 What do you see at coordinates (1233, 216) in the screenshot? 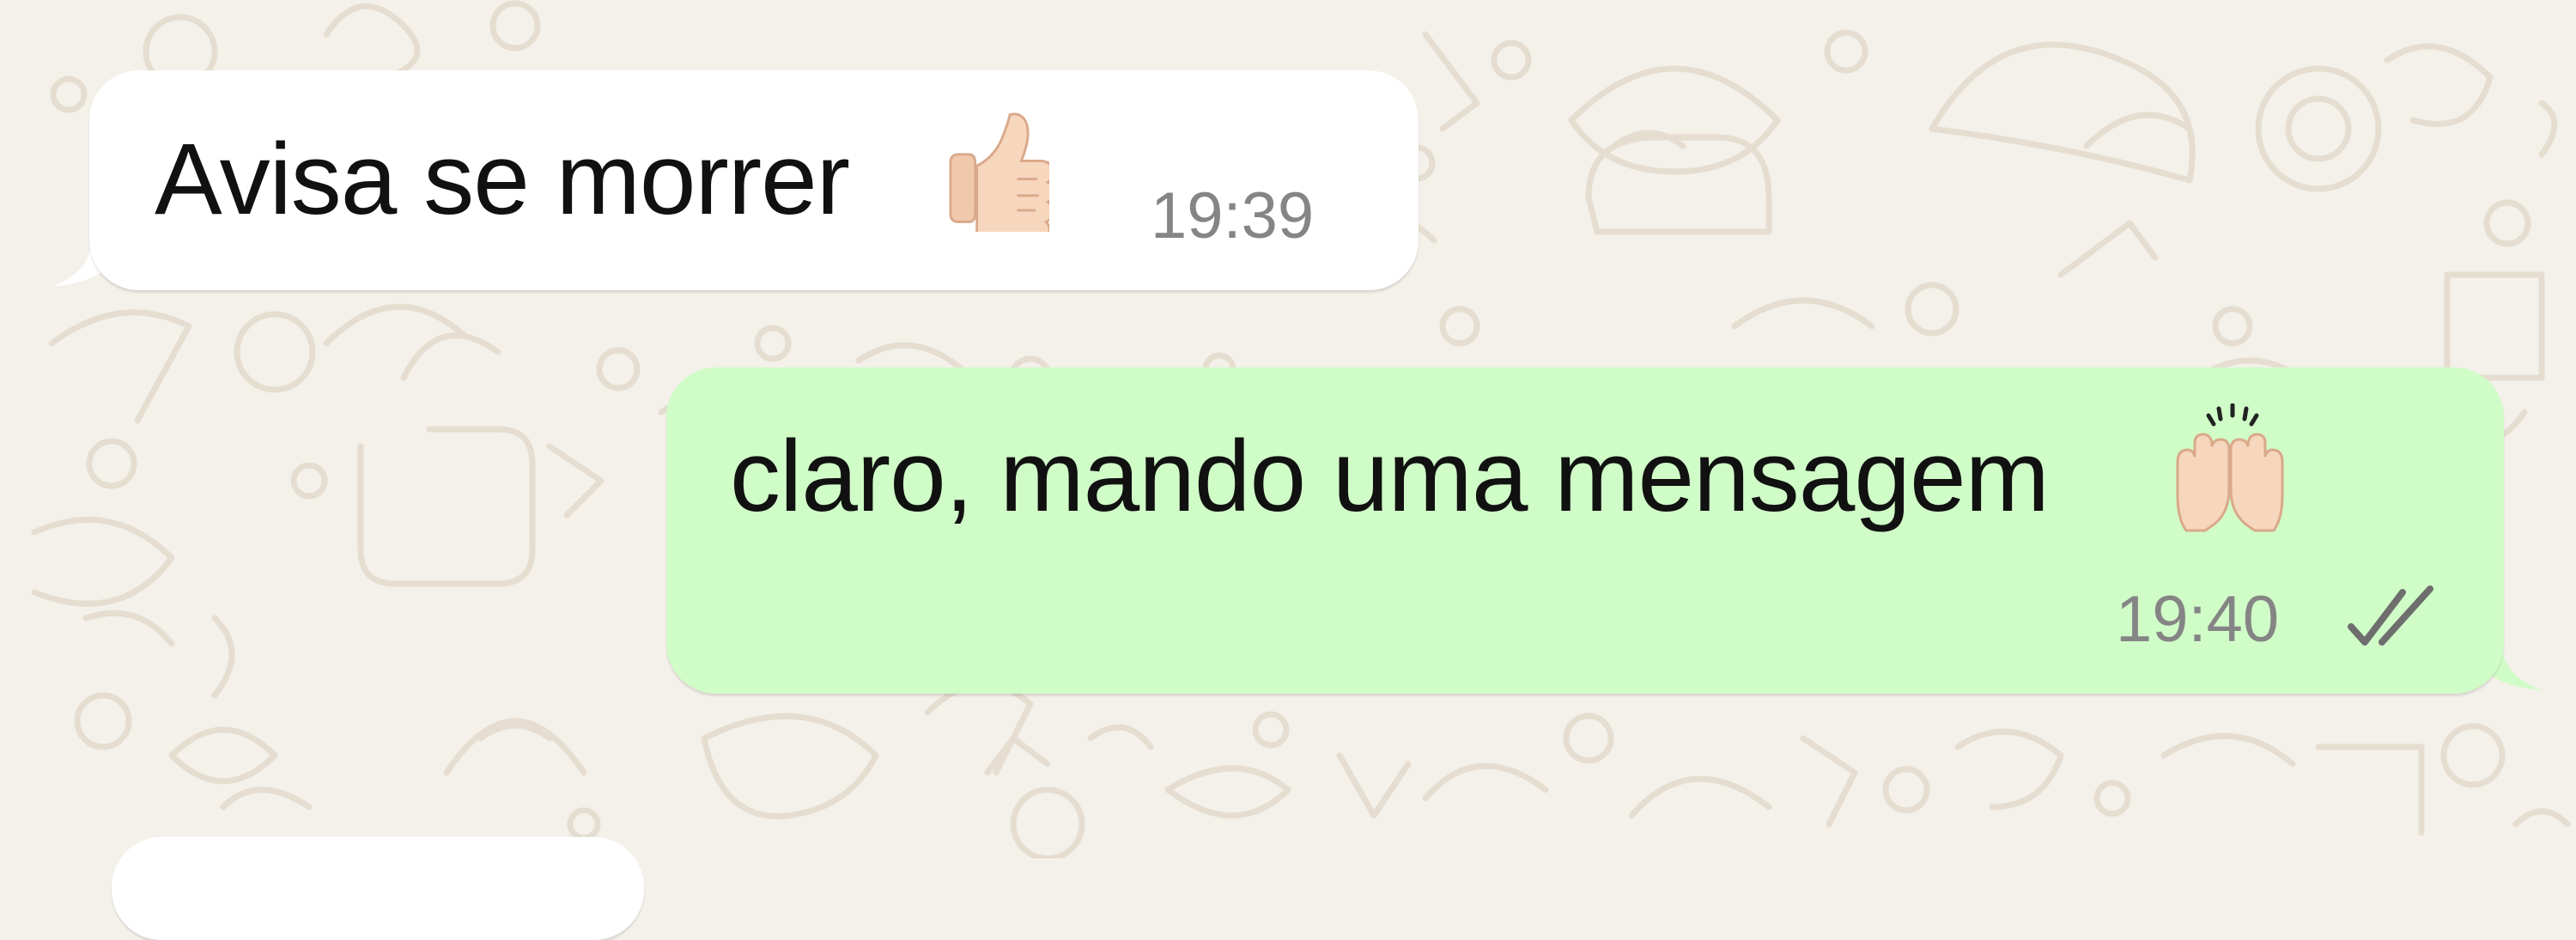
I see `incoming-timestamp: 19:39` at bounding box center [1233, 216].